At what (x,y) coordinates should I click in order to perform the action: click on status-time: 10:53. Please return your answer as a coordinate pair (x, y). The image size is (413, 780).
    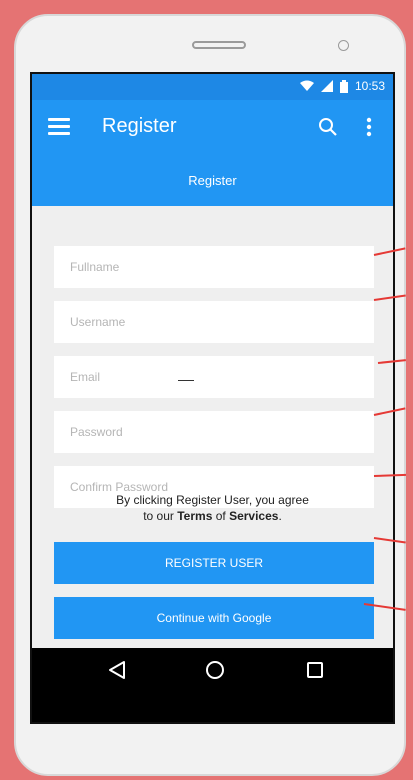
    Looking at the image, I should click on (369, 86).